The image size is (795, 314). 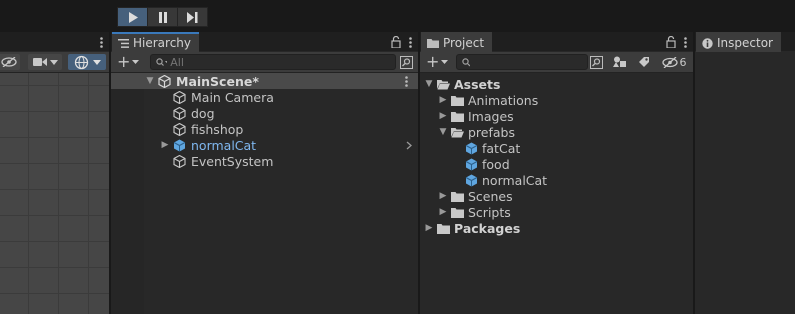 I want to click on project-search-input, so click(x=530, y=62).